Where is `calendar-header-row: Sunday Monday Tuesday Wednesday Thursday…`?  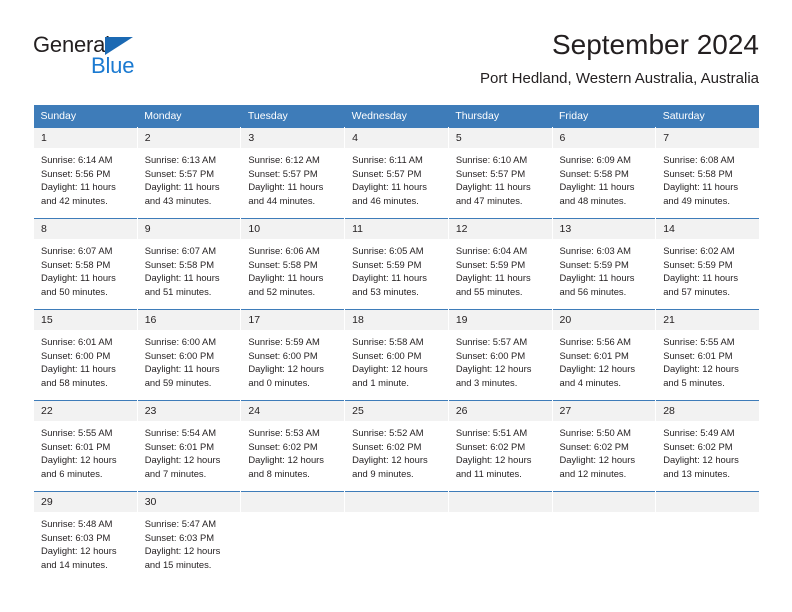 calendar-header-row: Sunday Monday Tuesday Wednesday Thursday… is located at coordinates (396, 116).